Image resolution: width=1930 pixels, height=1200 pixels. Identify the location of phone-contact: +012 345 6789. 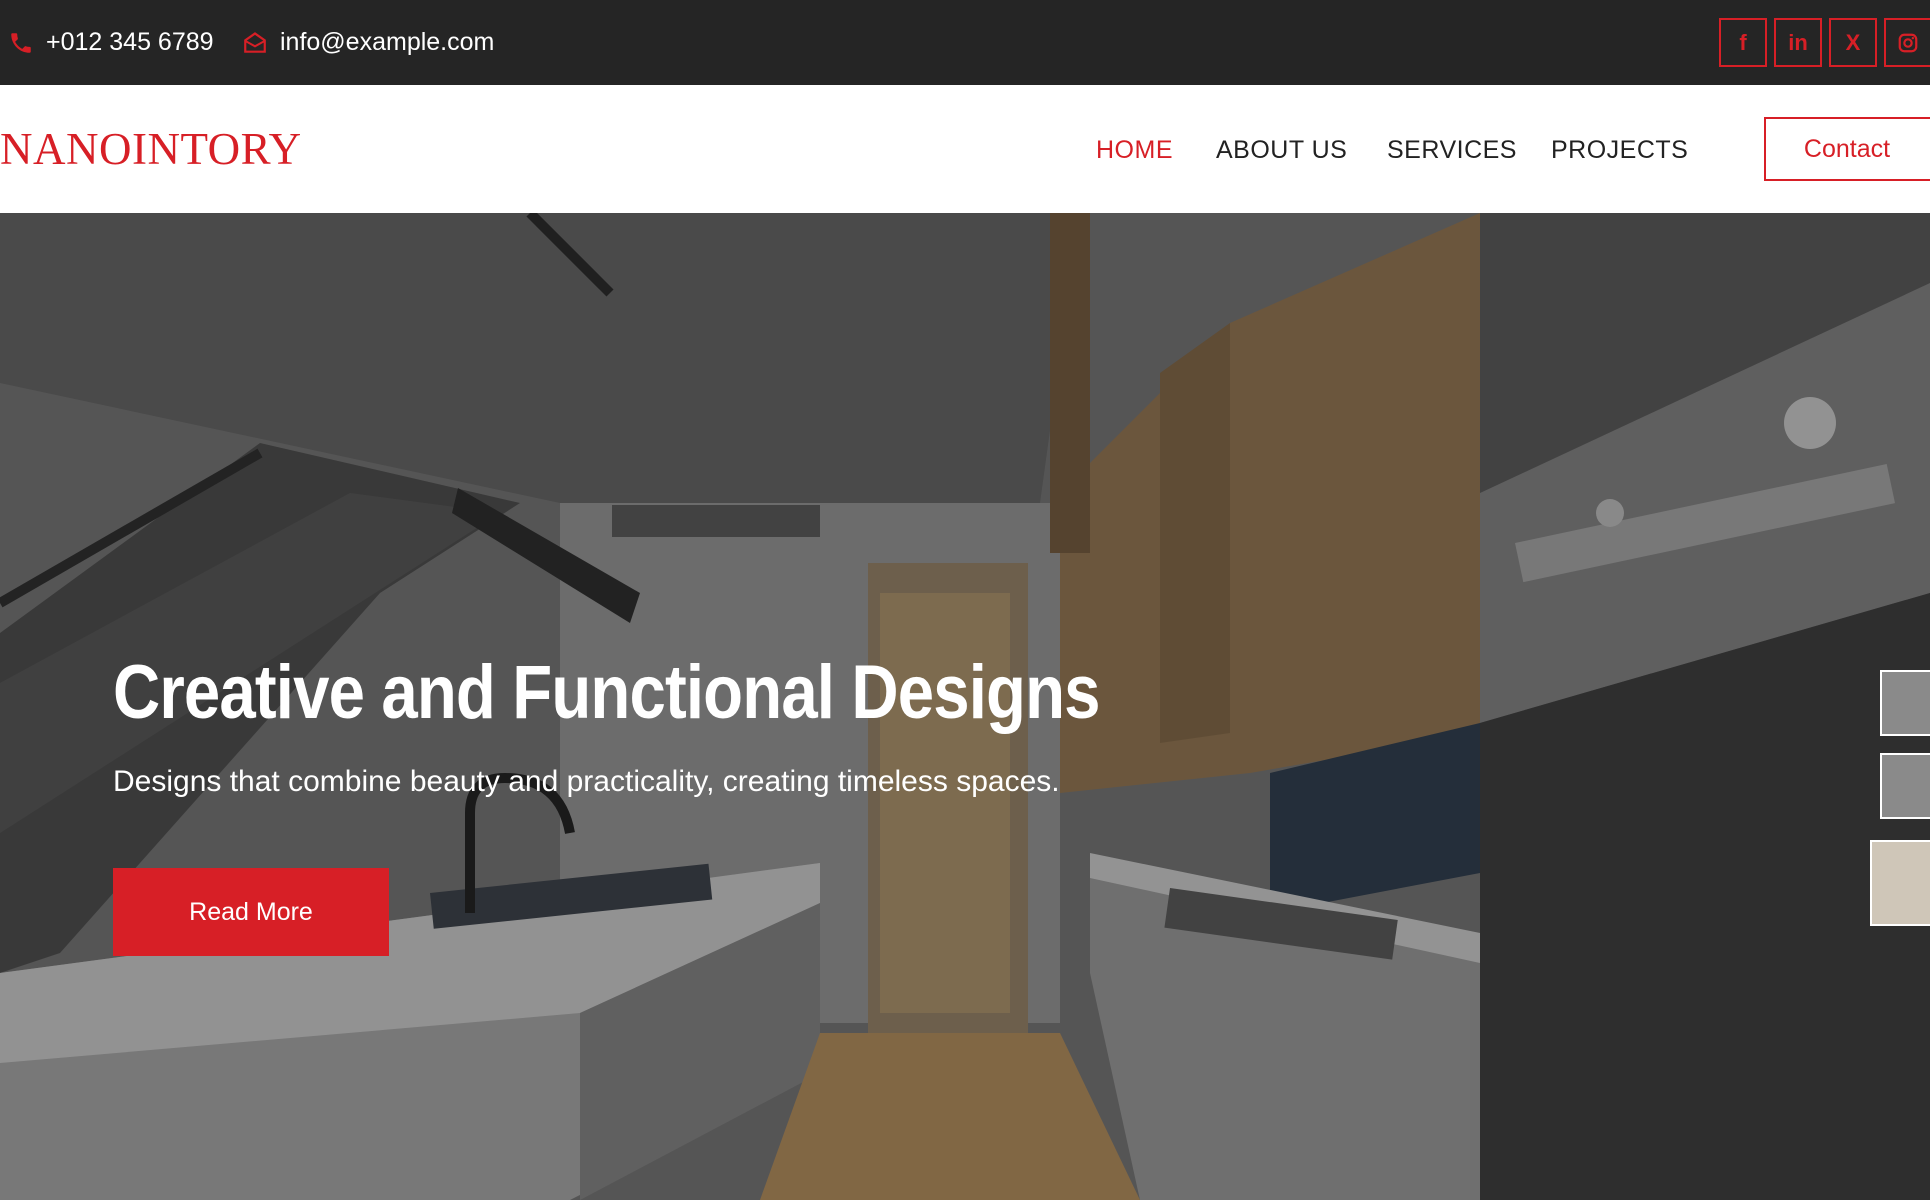
(111, 42).